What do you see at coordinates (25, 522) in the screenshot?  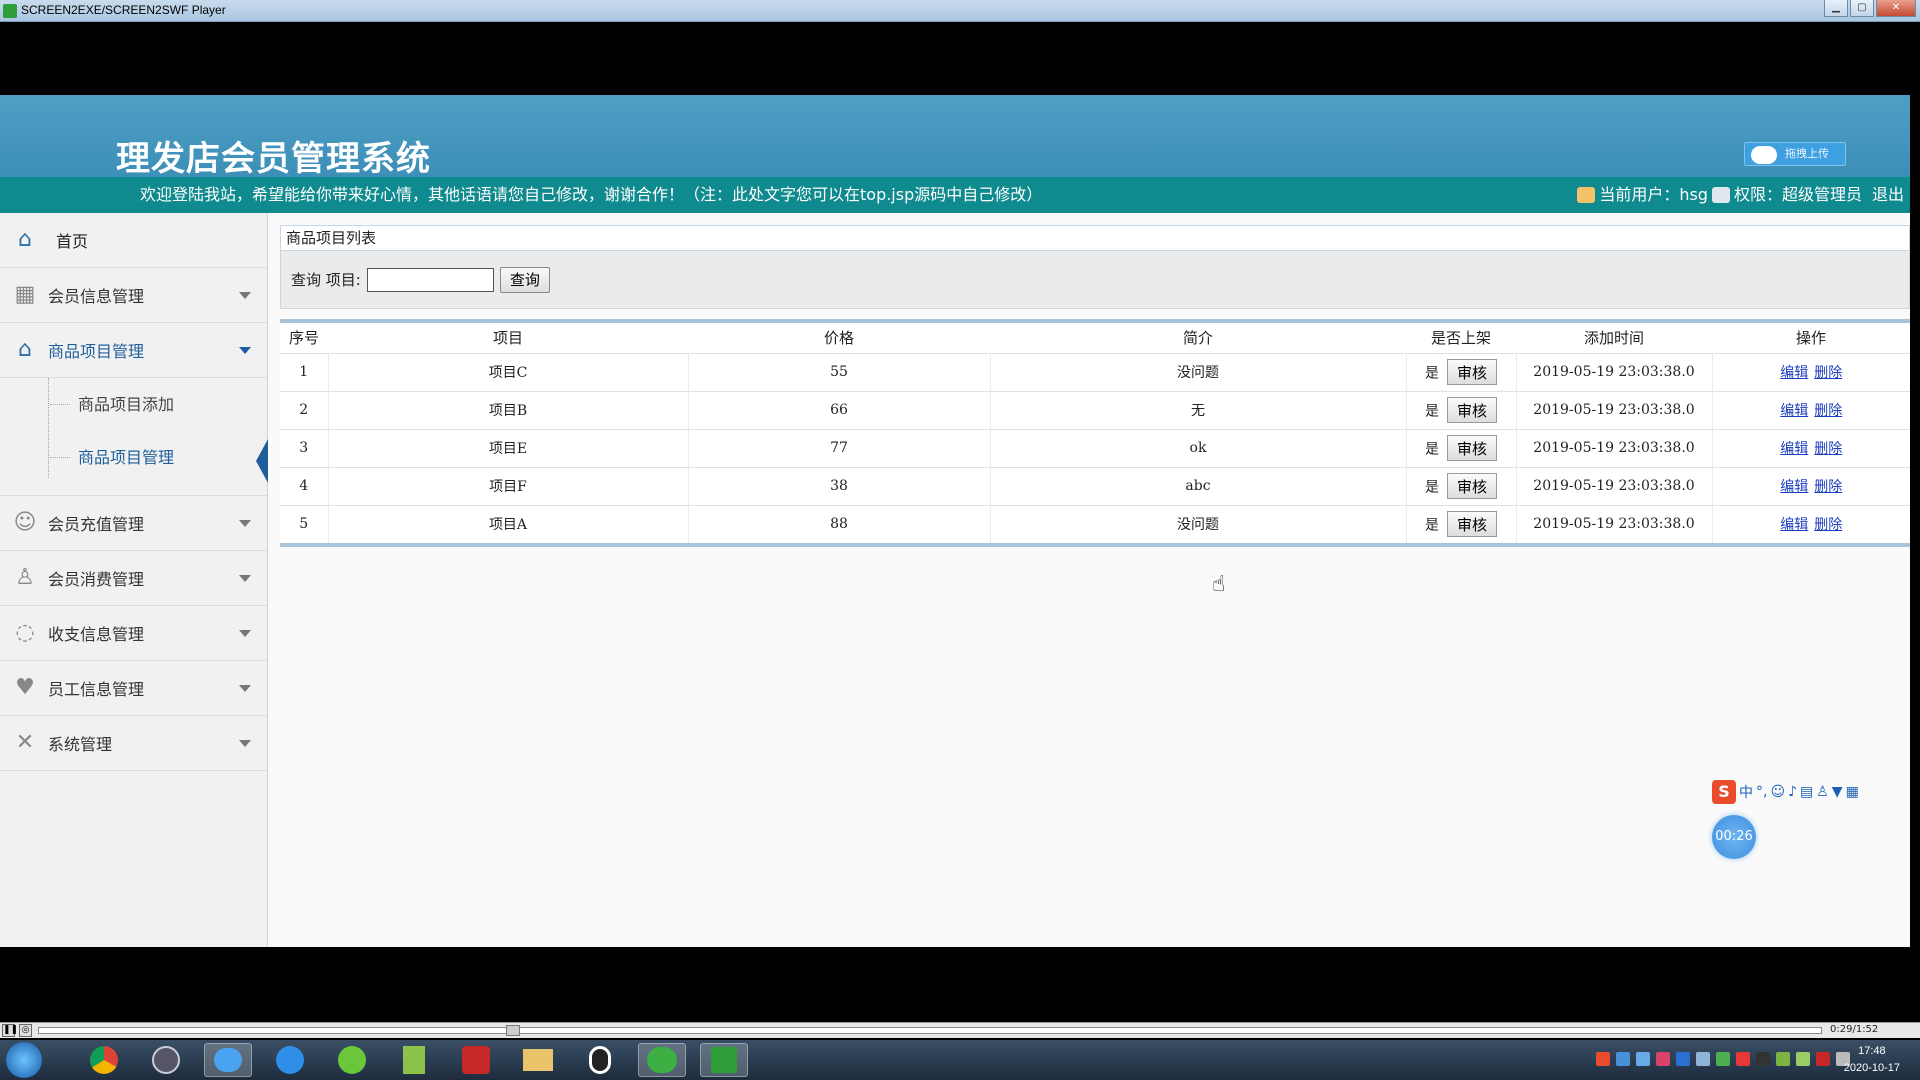 I see `users-icon: ☺` at bounding box center [25, 522].